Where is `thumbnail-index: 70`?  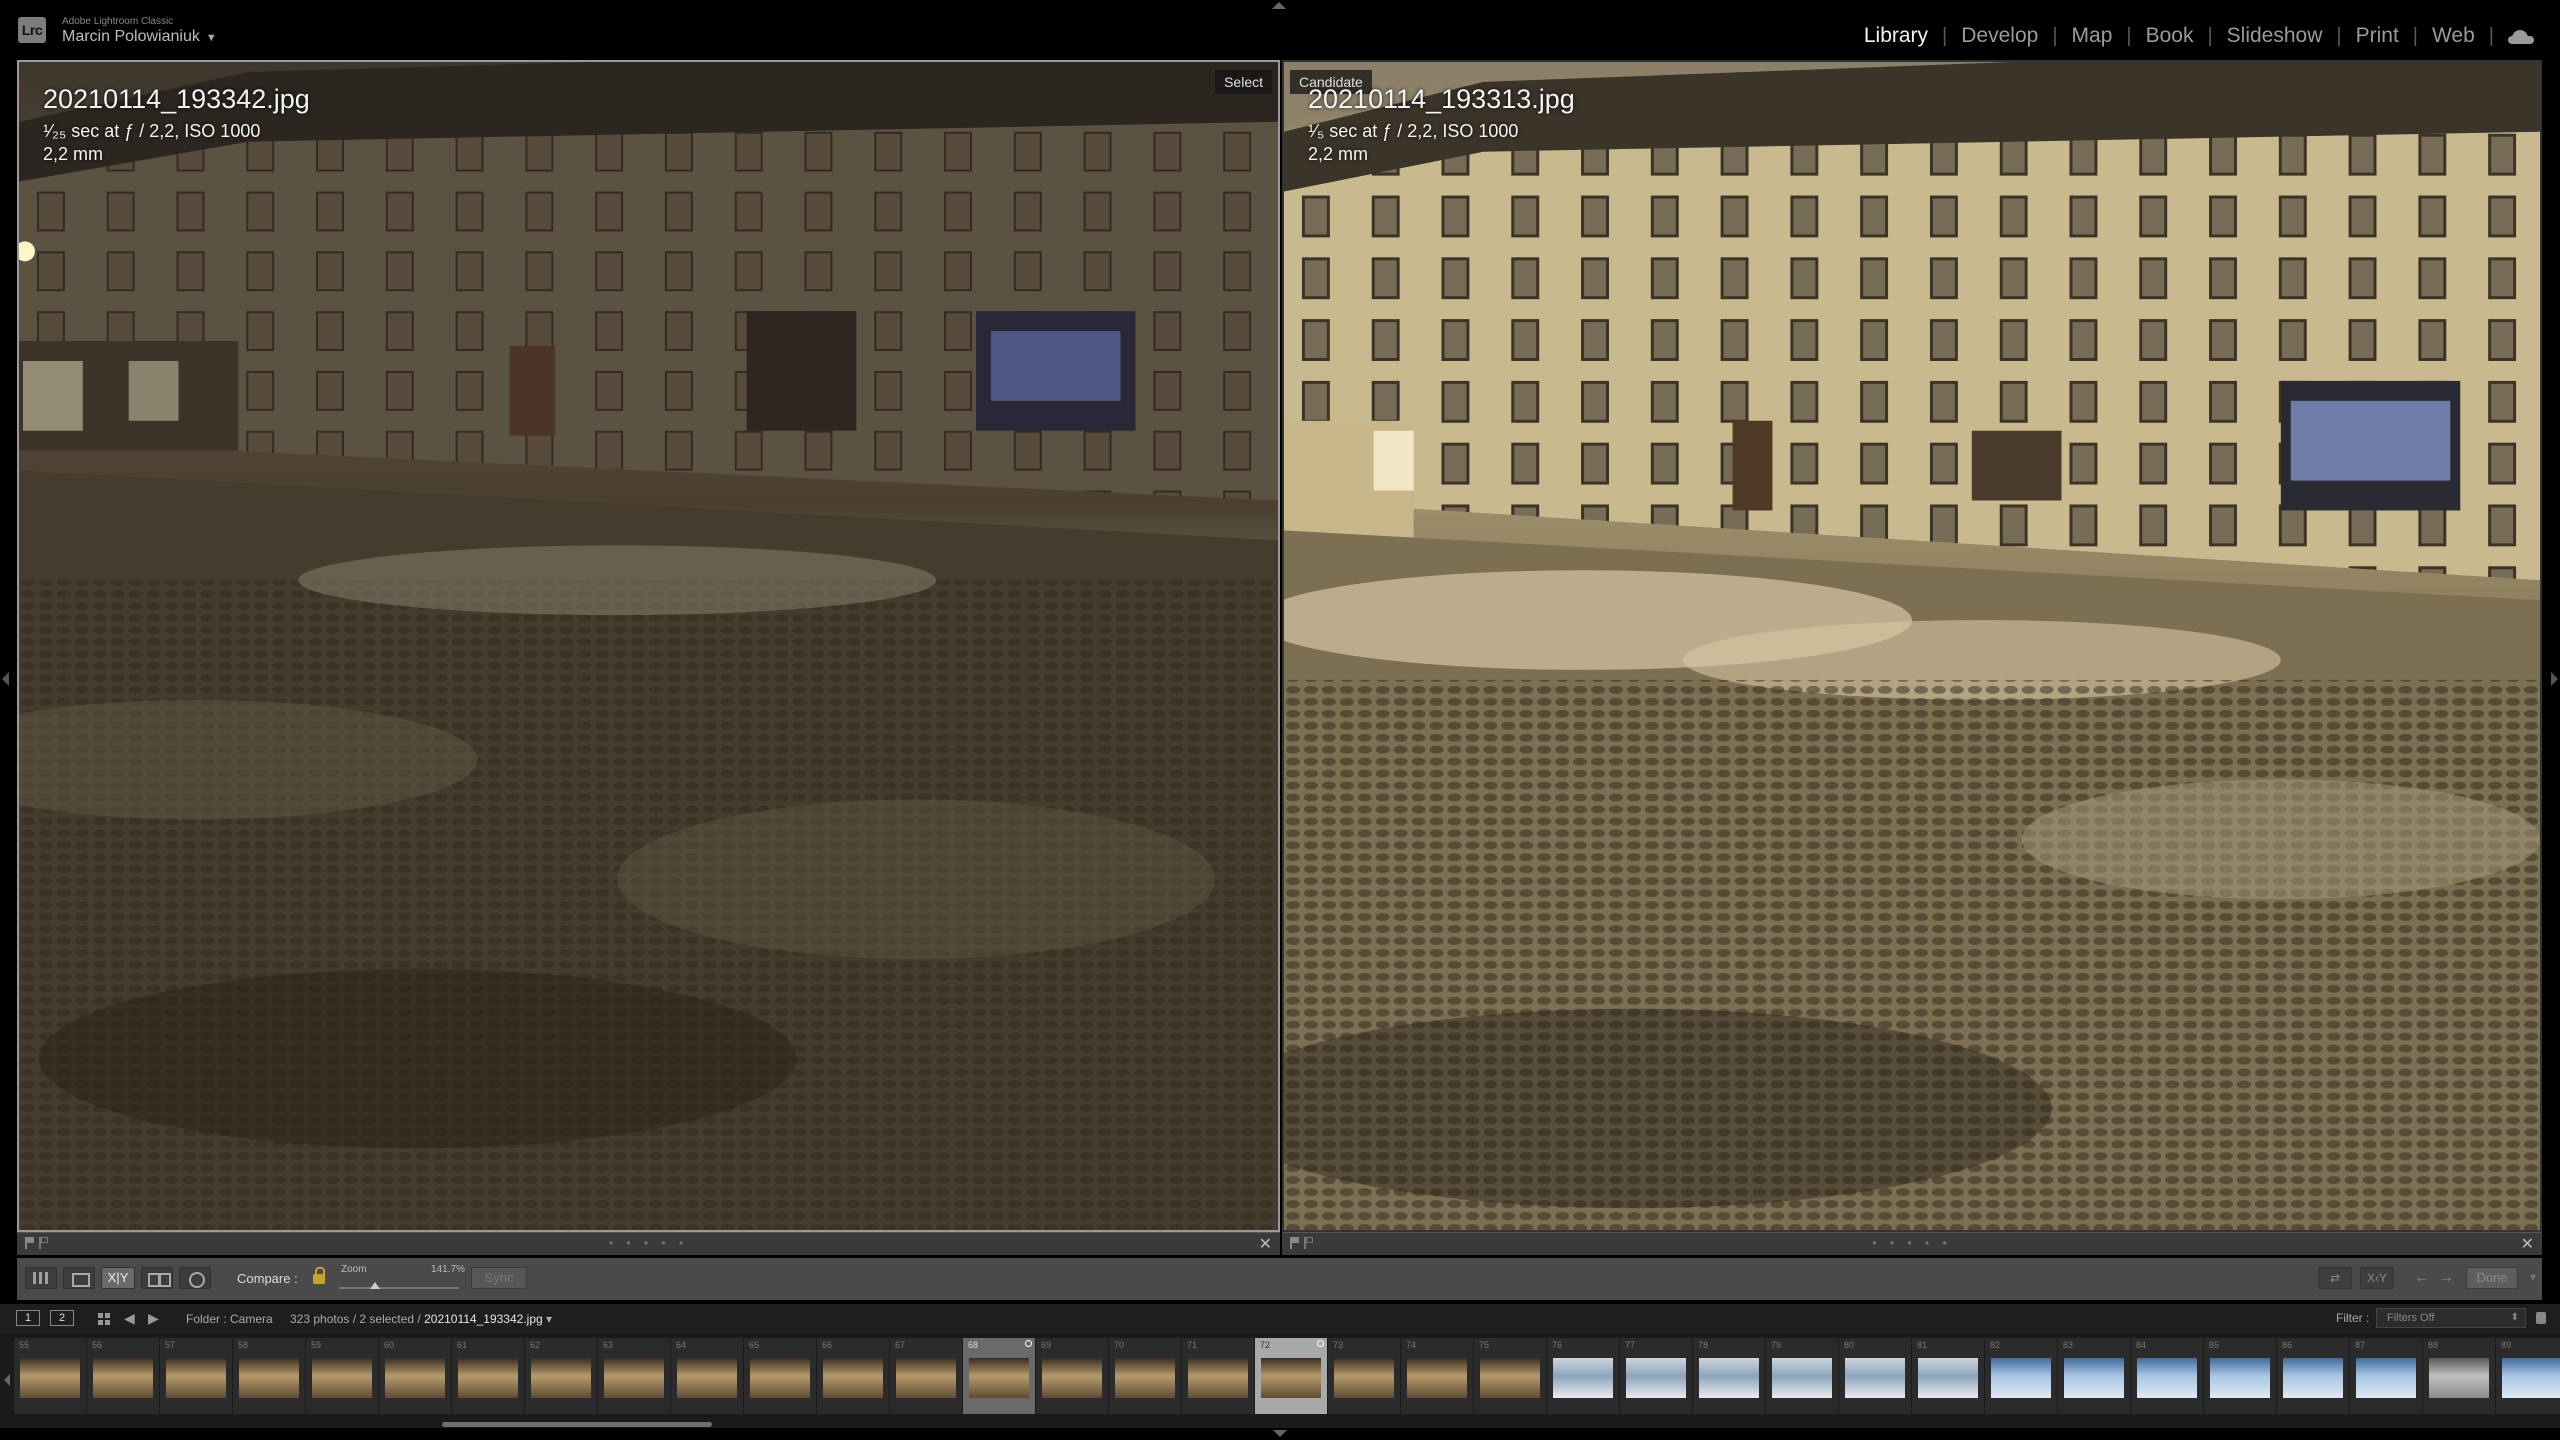
thumbnail-index: 70 is located at coordinates (1119, 1345).